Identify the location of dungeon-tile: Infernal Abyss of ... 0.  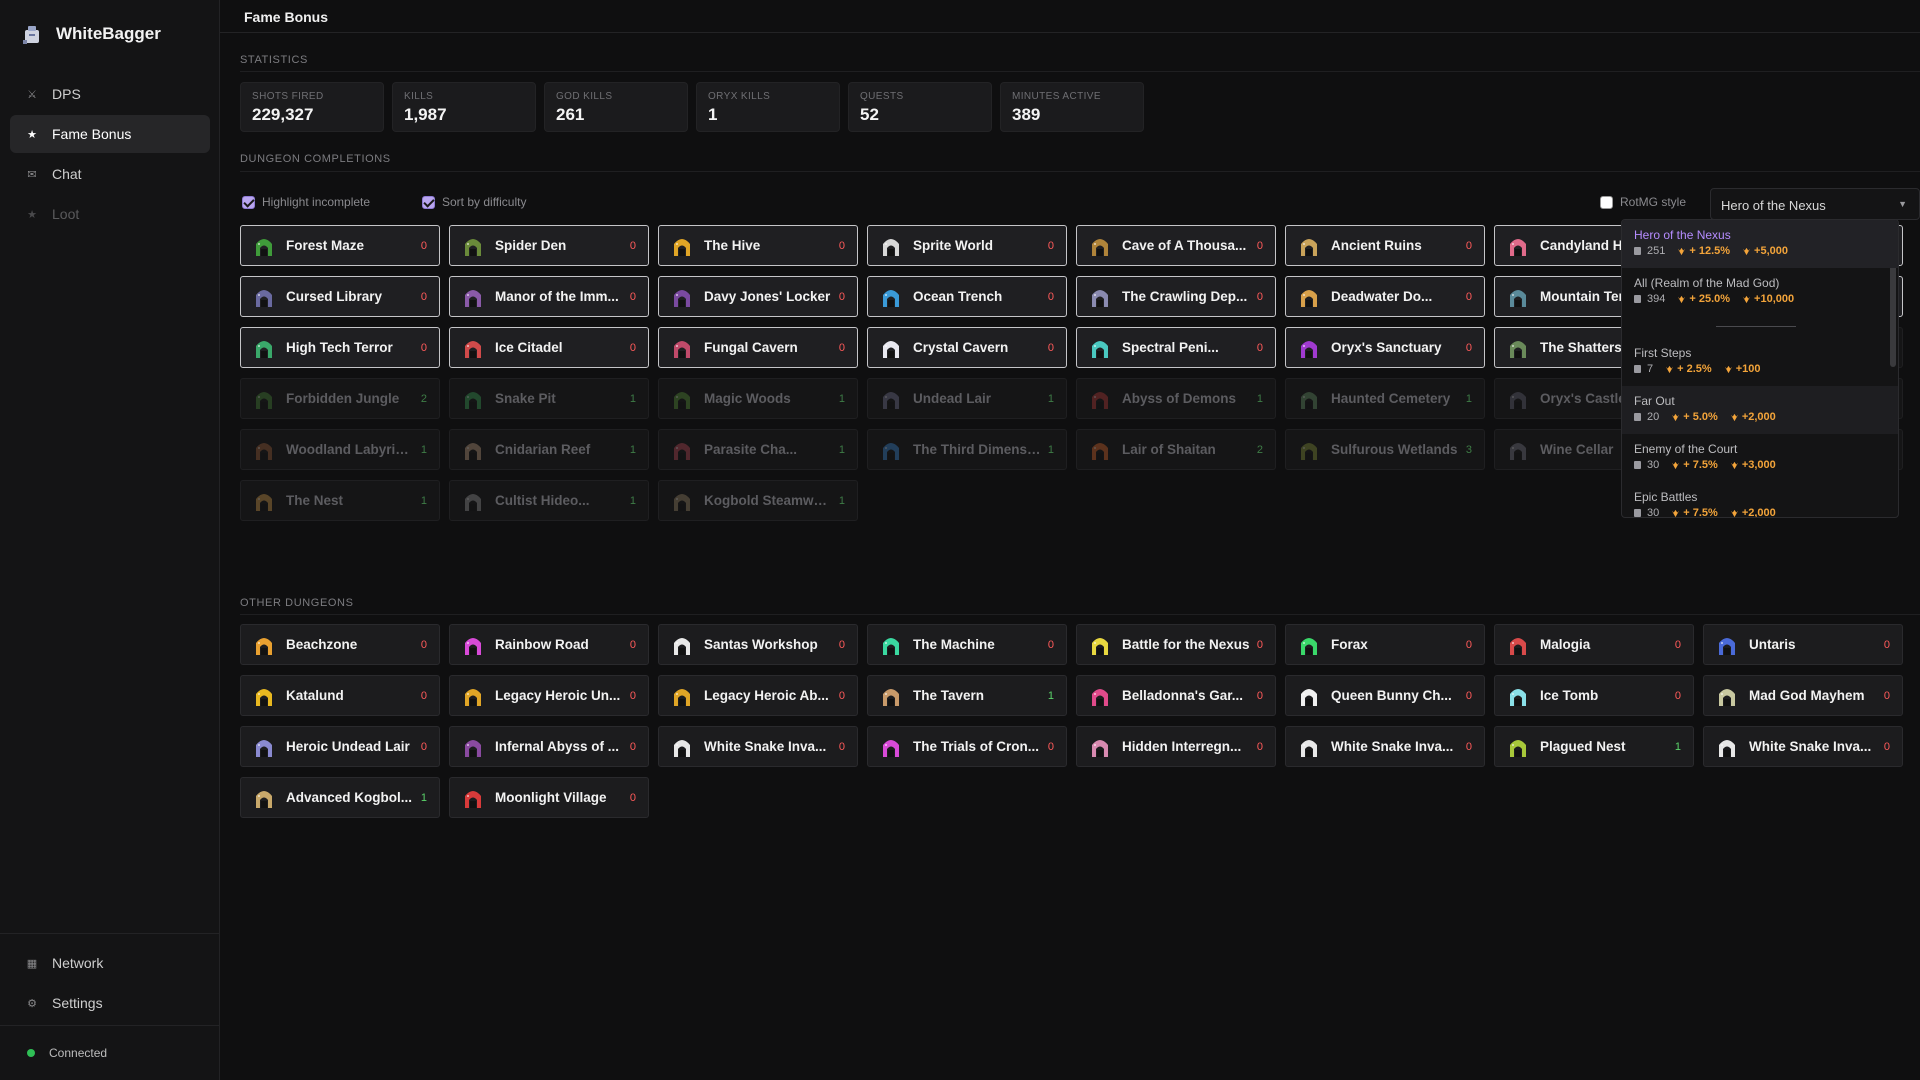
(549, 746).